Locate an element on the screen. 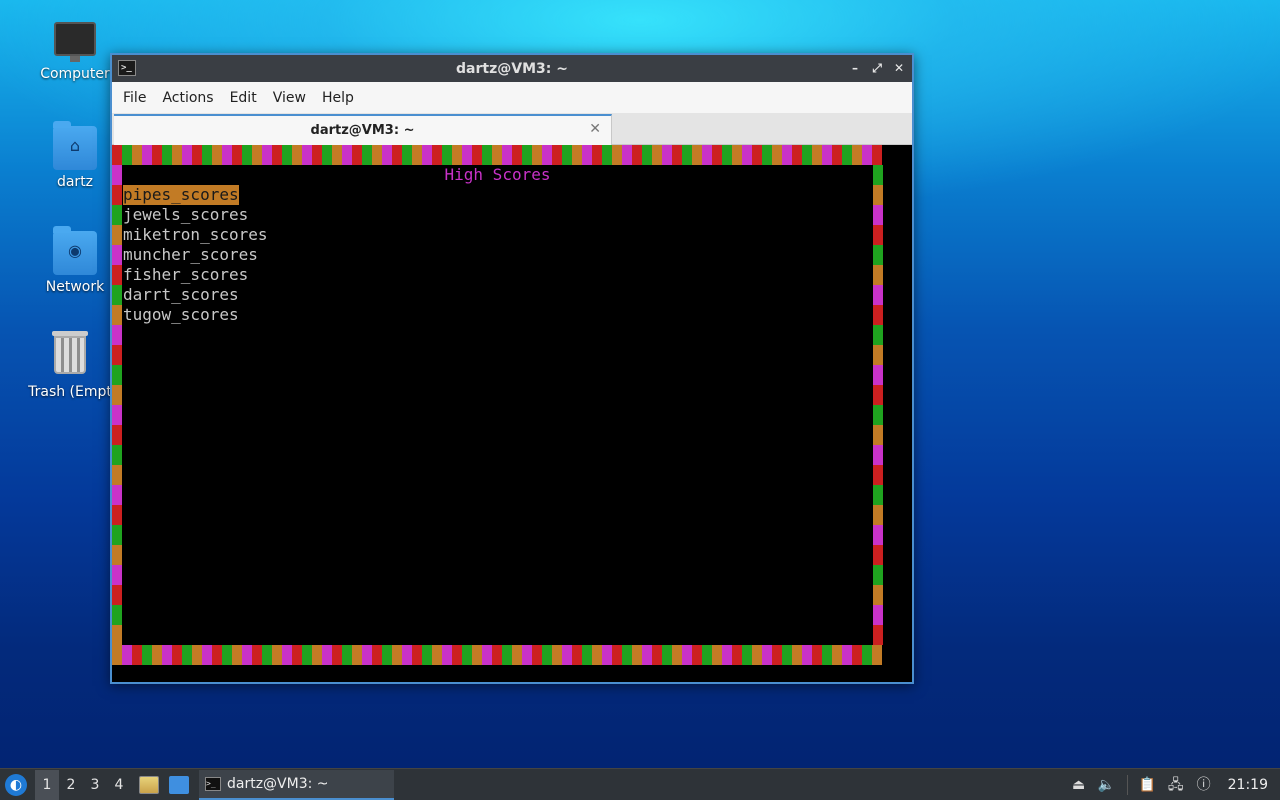  network-icon: 🖧 is located at coordinates (1176, 785).